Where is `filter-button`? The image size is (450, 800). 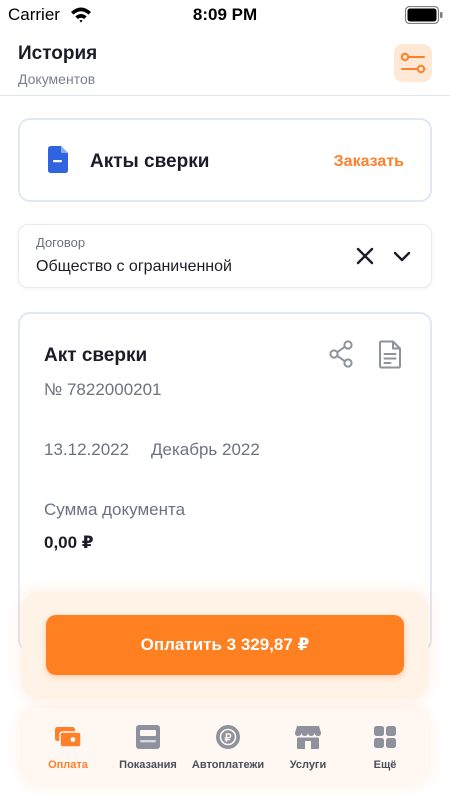
filter-button is located at coordinates (413, 63).